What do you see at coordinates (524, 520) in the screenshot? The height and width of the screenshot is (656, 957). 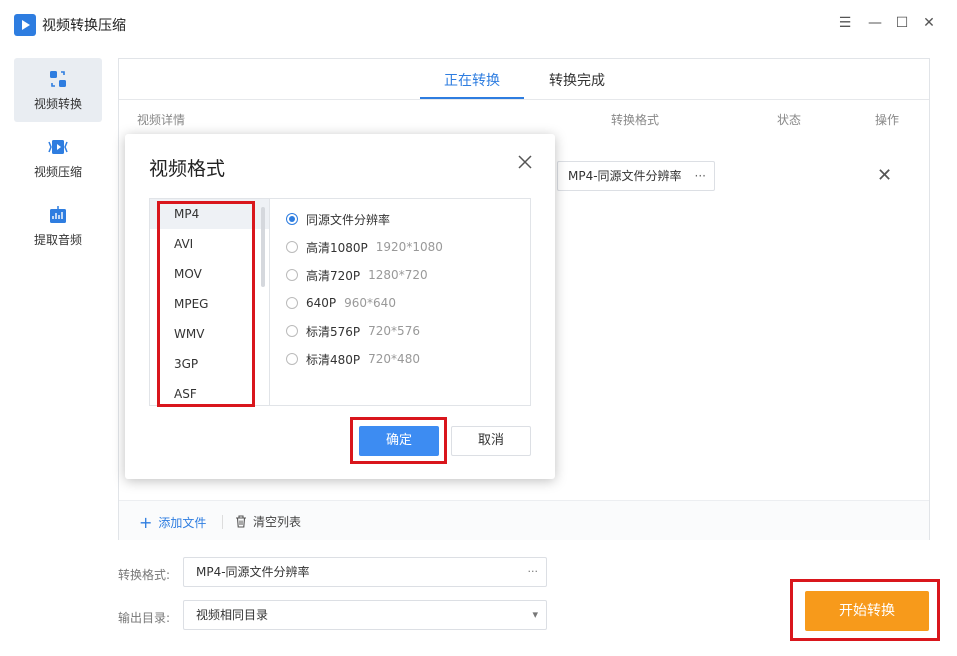 I see `list-toolbar: + 添加文件 清空列表` at bounding box center [524, 520].